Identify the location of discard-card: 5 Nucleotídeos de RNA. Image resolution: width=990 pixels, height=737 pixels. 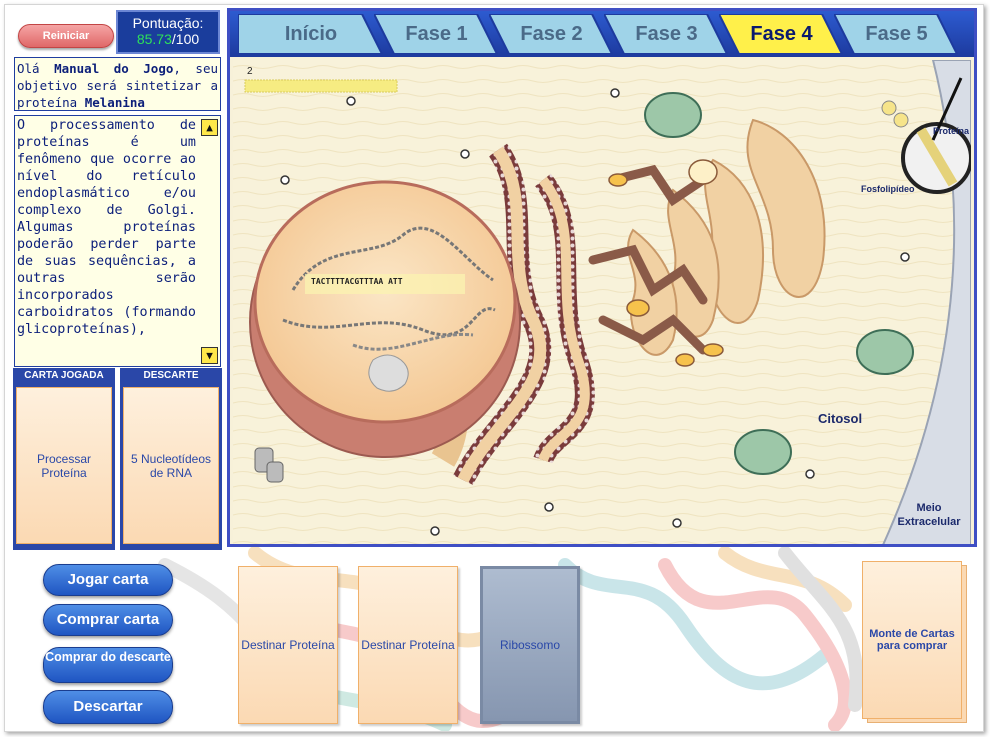
(171, 465).